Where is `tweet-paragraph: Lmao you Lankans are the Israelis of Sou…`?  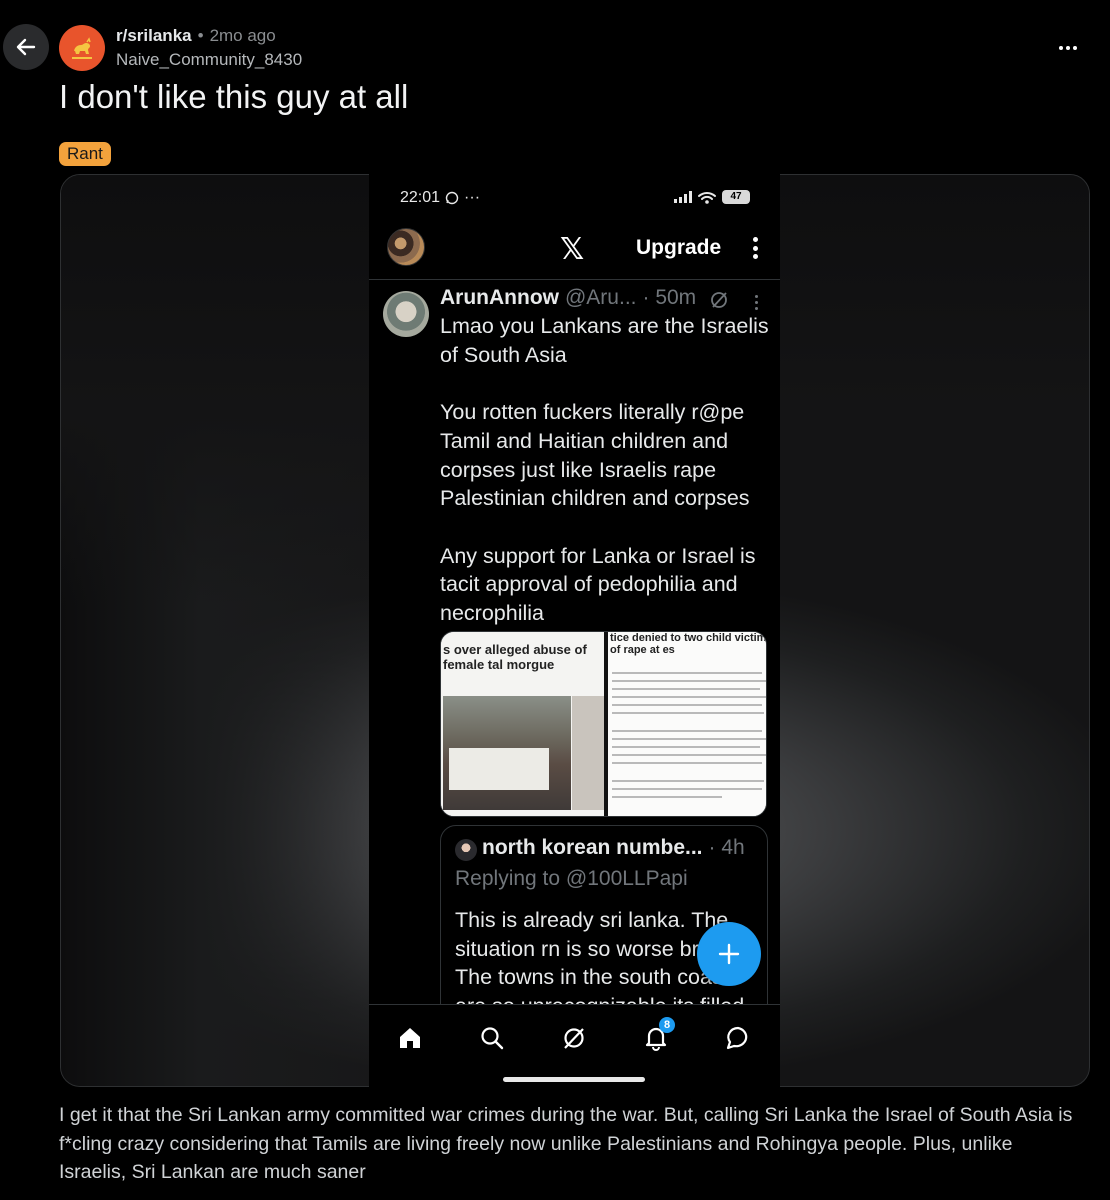
tweet-paragraph: Lmao you Lankans are the Israelis of Sou… is located at coordinates (604, 340).